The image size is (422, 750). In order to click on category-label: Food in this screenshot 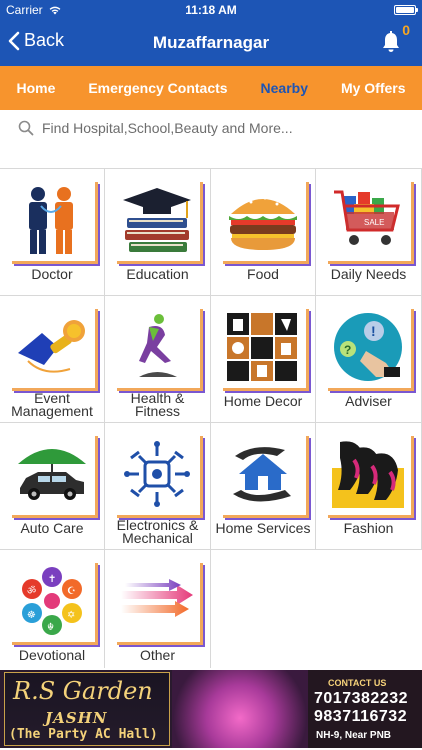, I will do `click(263, 274)`.